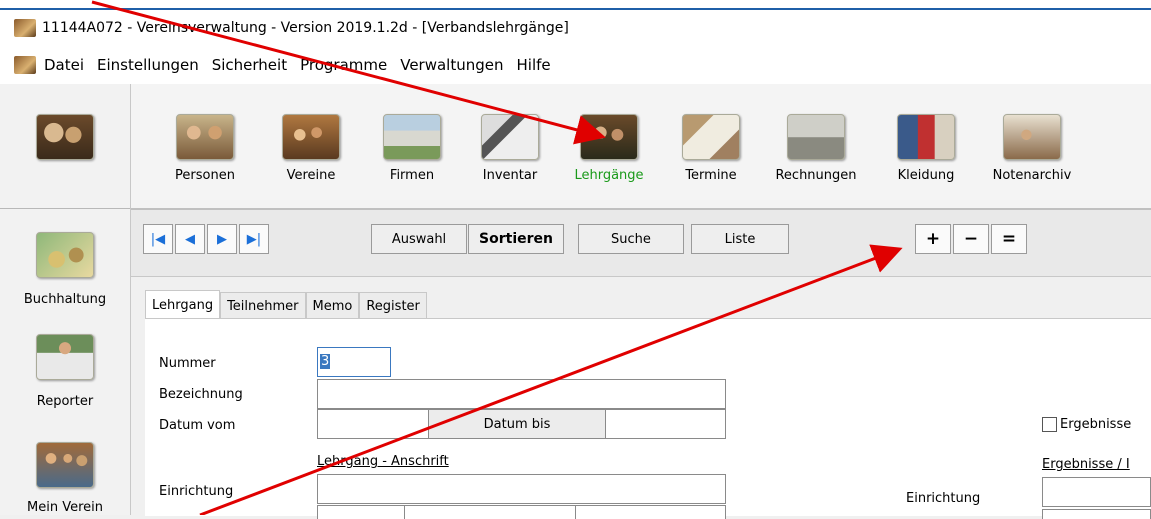  I want to click on annotation-arrow-to-lehrgaenge, so click(348, 72).